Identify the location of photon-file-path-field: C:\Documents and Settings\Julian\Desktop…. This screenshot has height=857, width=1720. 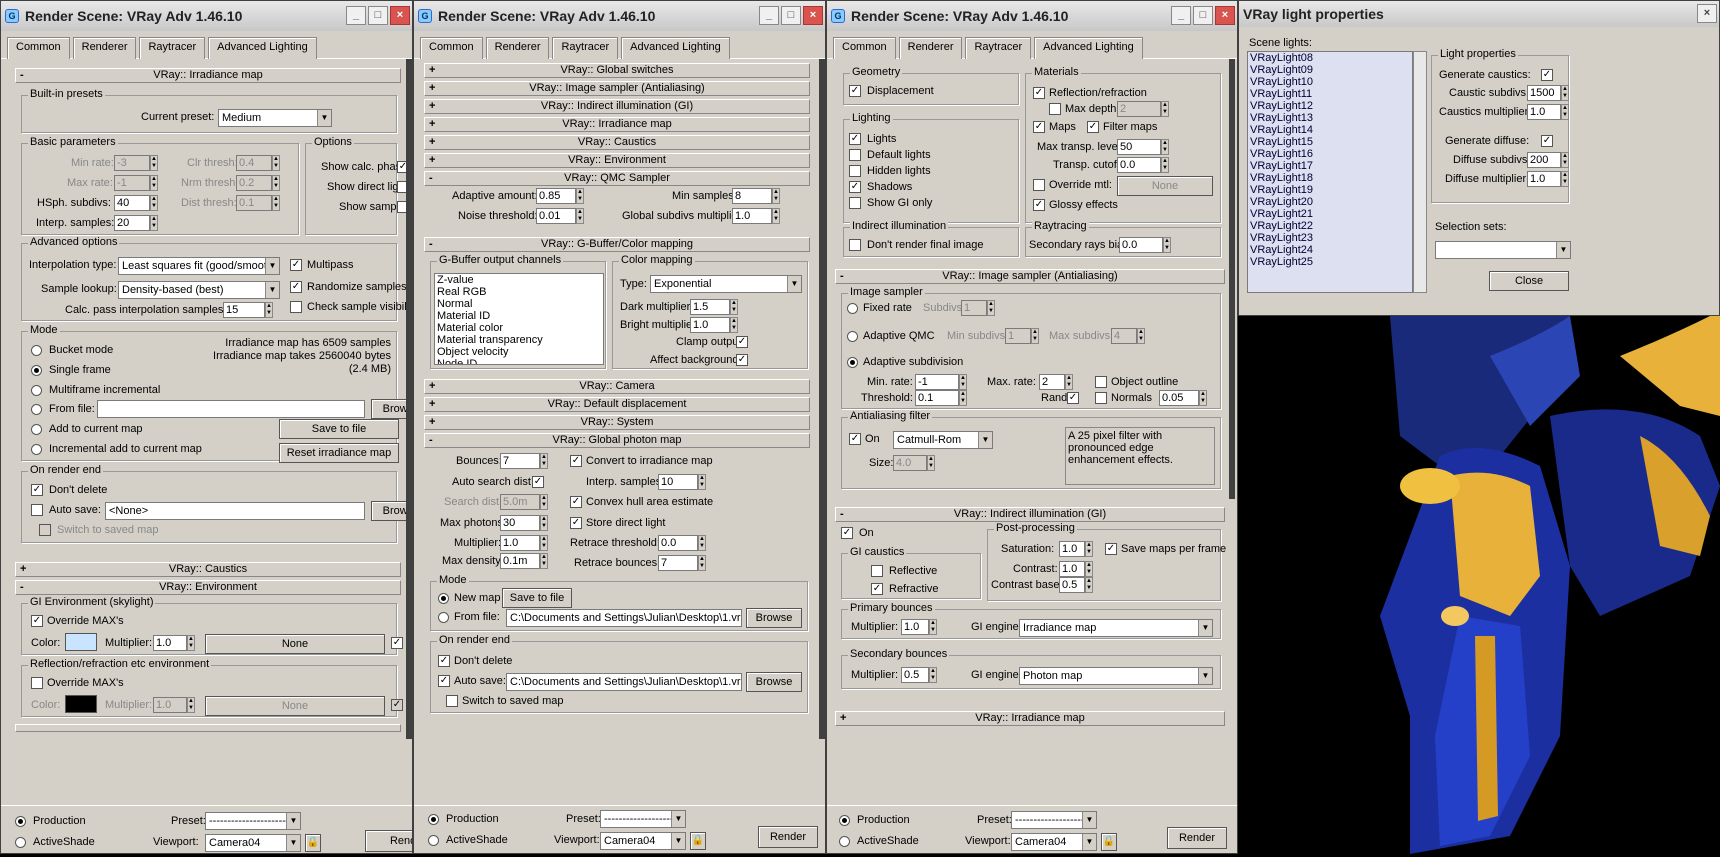
(624, 618).